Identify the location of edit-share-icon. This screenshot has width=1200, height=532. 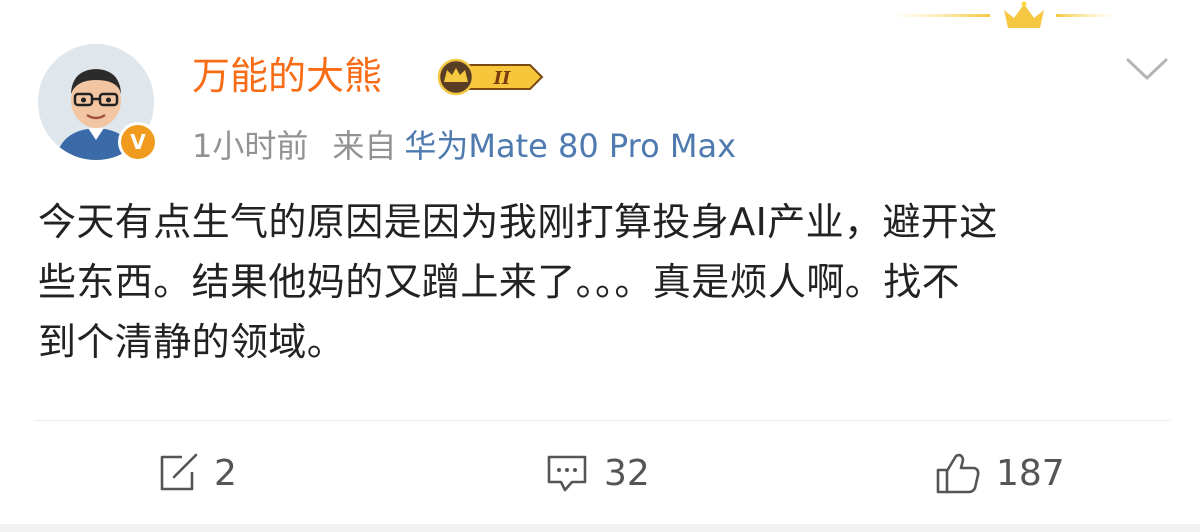
(179, 472).